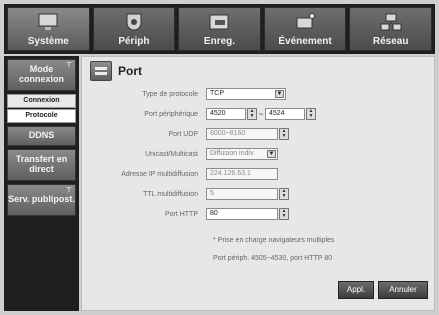 The image size is (439, 315). I want to click on tab-label: Système, so click(48, 41).